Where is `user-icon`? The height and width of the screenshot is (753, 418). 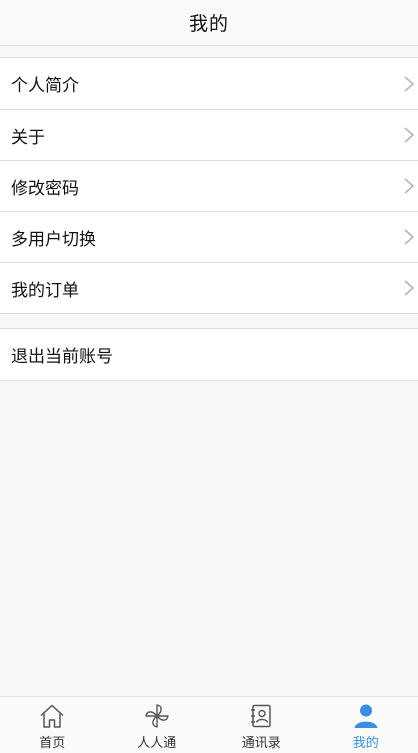 user-icon is located at coordinates (366, 716).